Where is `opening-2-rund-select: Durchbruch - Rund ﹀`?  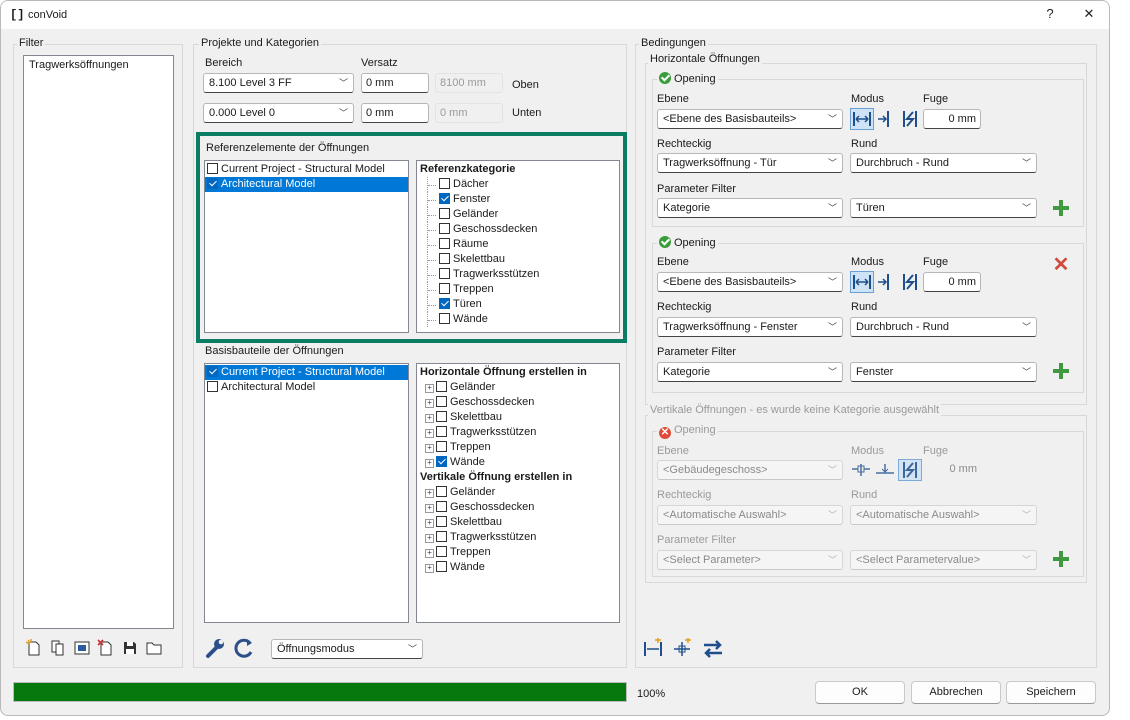
opening-2-rund-select: Durchbruch - Rund ﹀ is located at coordinates (943, 327).